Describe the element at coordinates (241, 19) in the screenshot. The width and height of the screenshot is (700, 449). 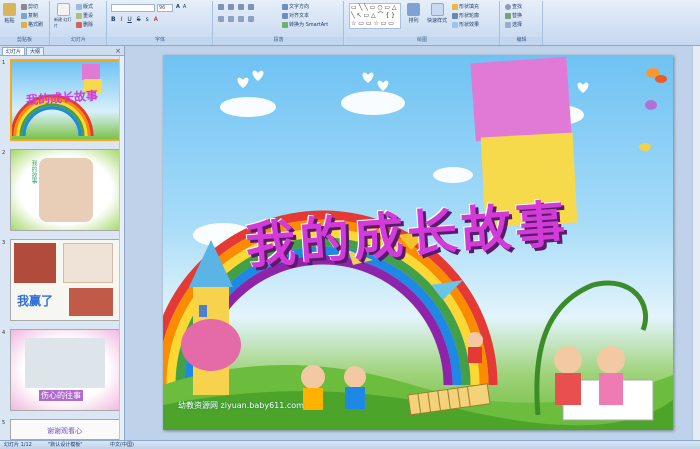
I see `align-right-icon` at that location.